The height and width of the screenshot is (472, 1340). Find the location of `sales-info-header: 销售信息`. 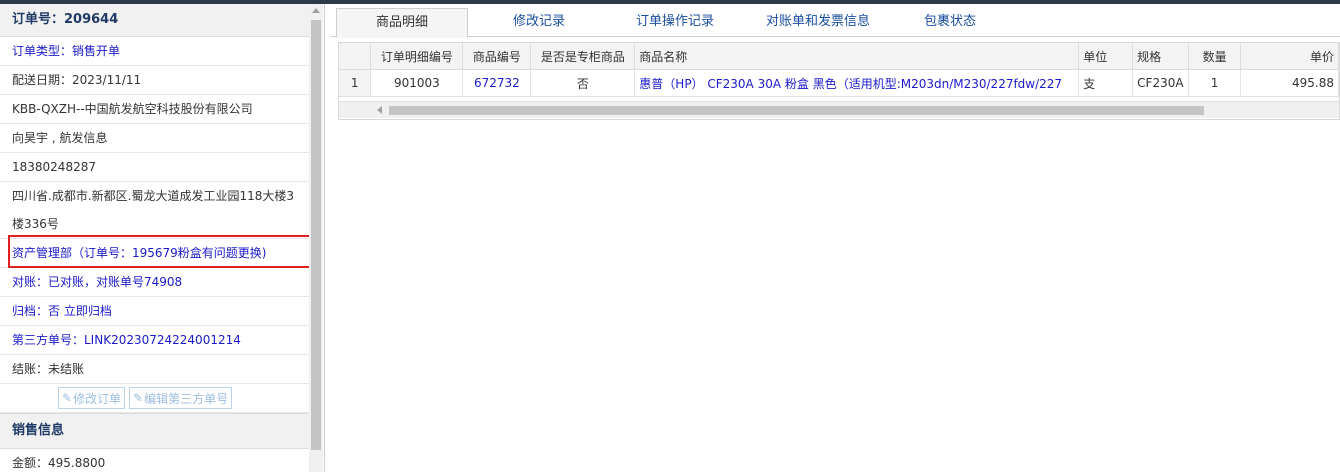

sales-info-header: 销售信息 is located at coordinates (154, 431).